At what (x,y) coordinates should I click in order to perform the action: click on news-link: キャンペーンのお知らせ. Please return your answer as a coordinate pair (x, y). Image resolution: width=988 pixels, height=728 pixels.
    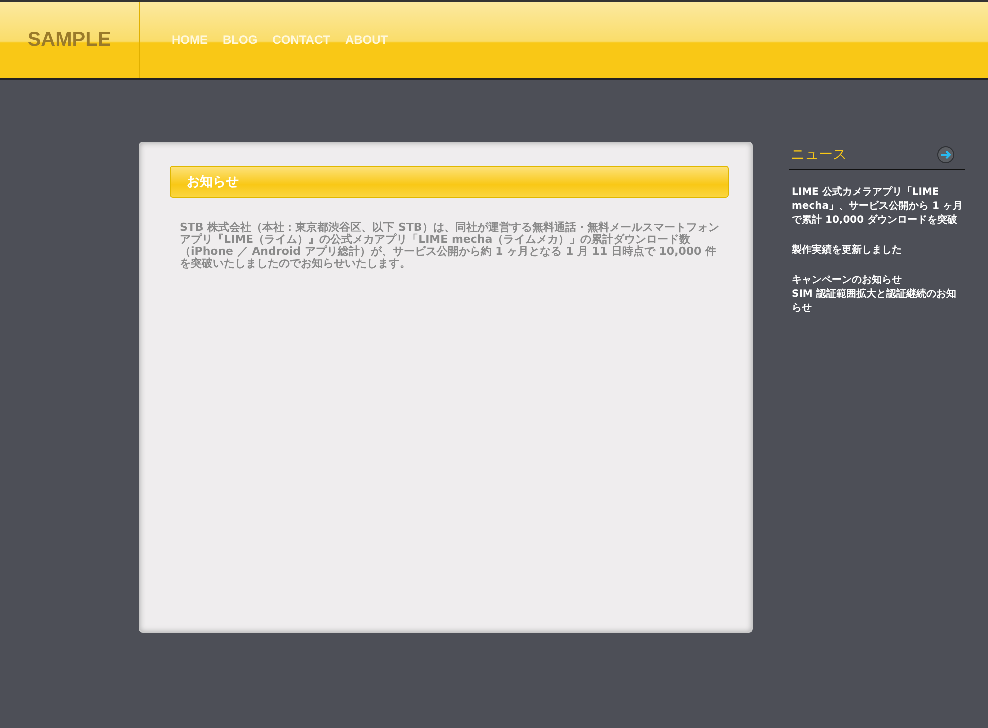
    Looking at the image, I should click on (878, 281).